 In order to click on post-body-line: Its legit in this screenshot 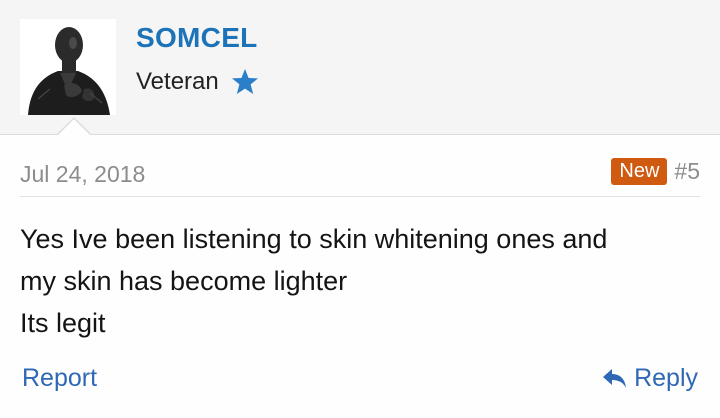, I will do `click(63, 323)`.